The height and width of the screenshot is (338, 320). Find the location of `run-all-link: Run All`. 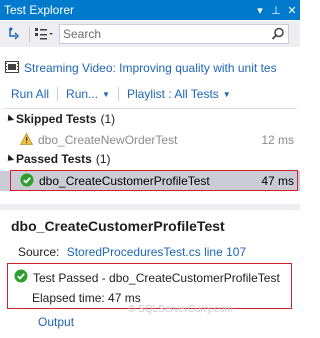

run-all-link: Run All is located at coordinates (30, 94).